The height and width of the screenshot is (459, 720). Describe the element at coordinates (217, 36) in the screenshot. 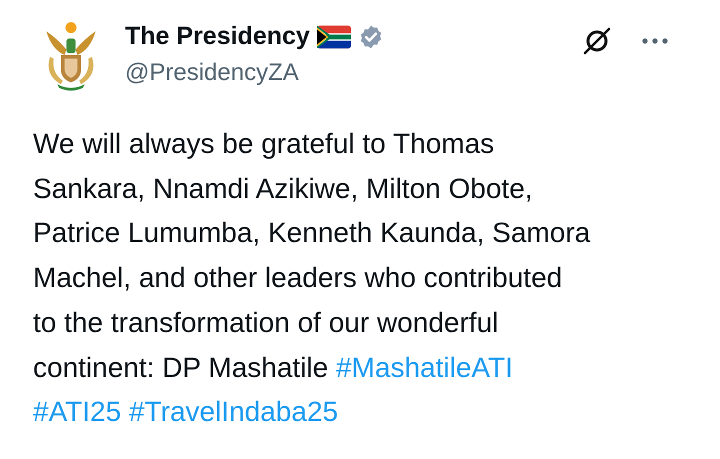

I see `account-name: The Presidency` at that location.